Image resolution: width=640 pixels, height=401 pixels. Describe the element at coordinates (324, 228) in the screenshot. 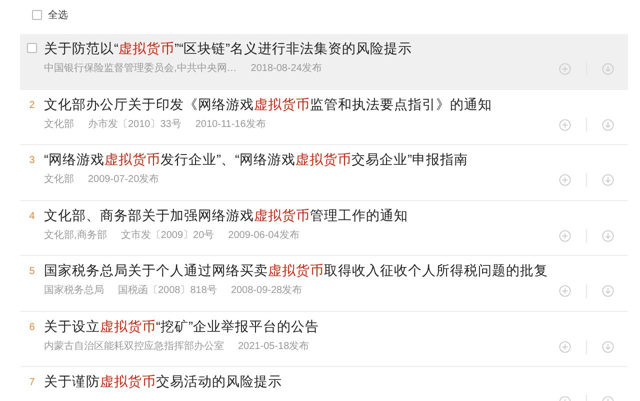

I see `result-row: 4 文化部、商务部关于加强网络游戏虚拟货币管理工作的通知 文化部,商务部 文市发〔2009〕20号 2009-06-04发布` at that location.